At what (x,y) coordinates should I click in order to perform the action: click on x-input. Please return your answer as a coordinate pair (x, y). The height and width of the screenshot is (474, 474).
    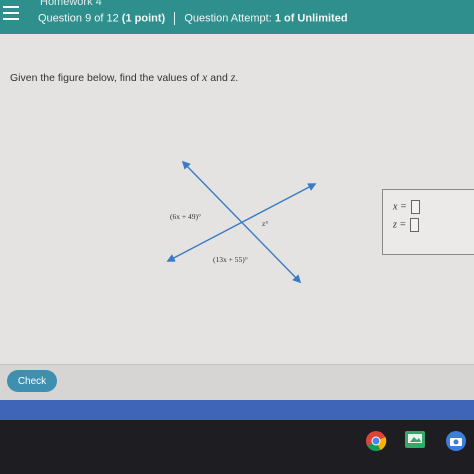
    Looking at the image, I should click on (415, 207).